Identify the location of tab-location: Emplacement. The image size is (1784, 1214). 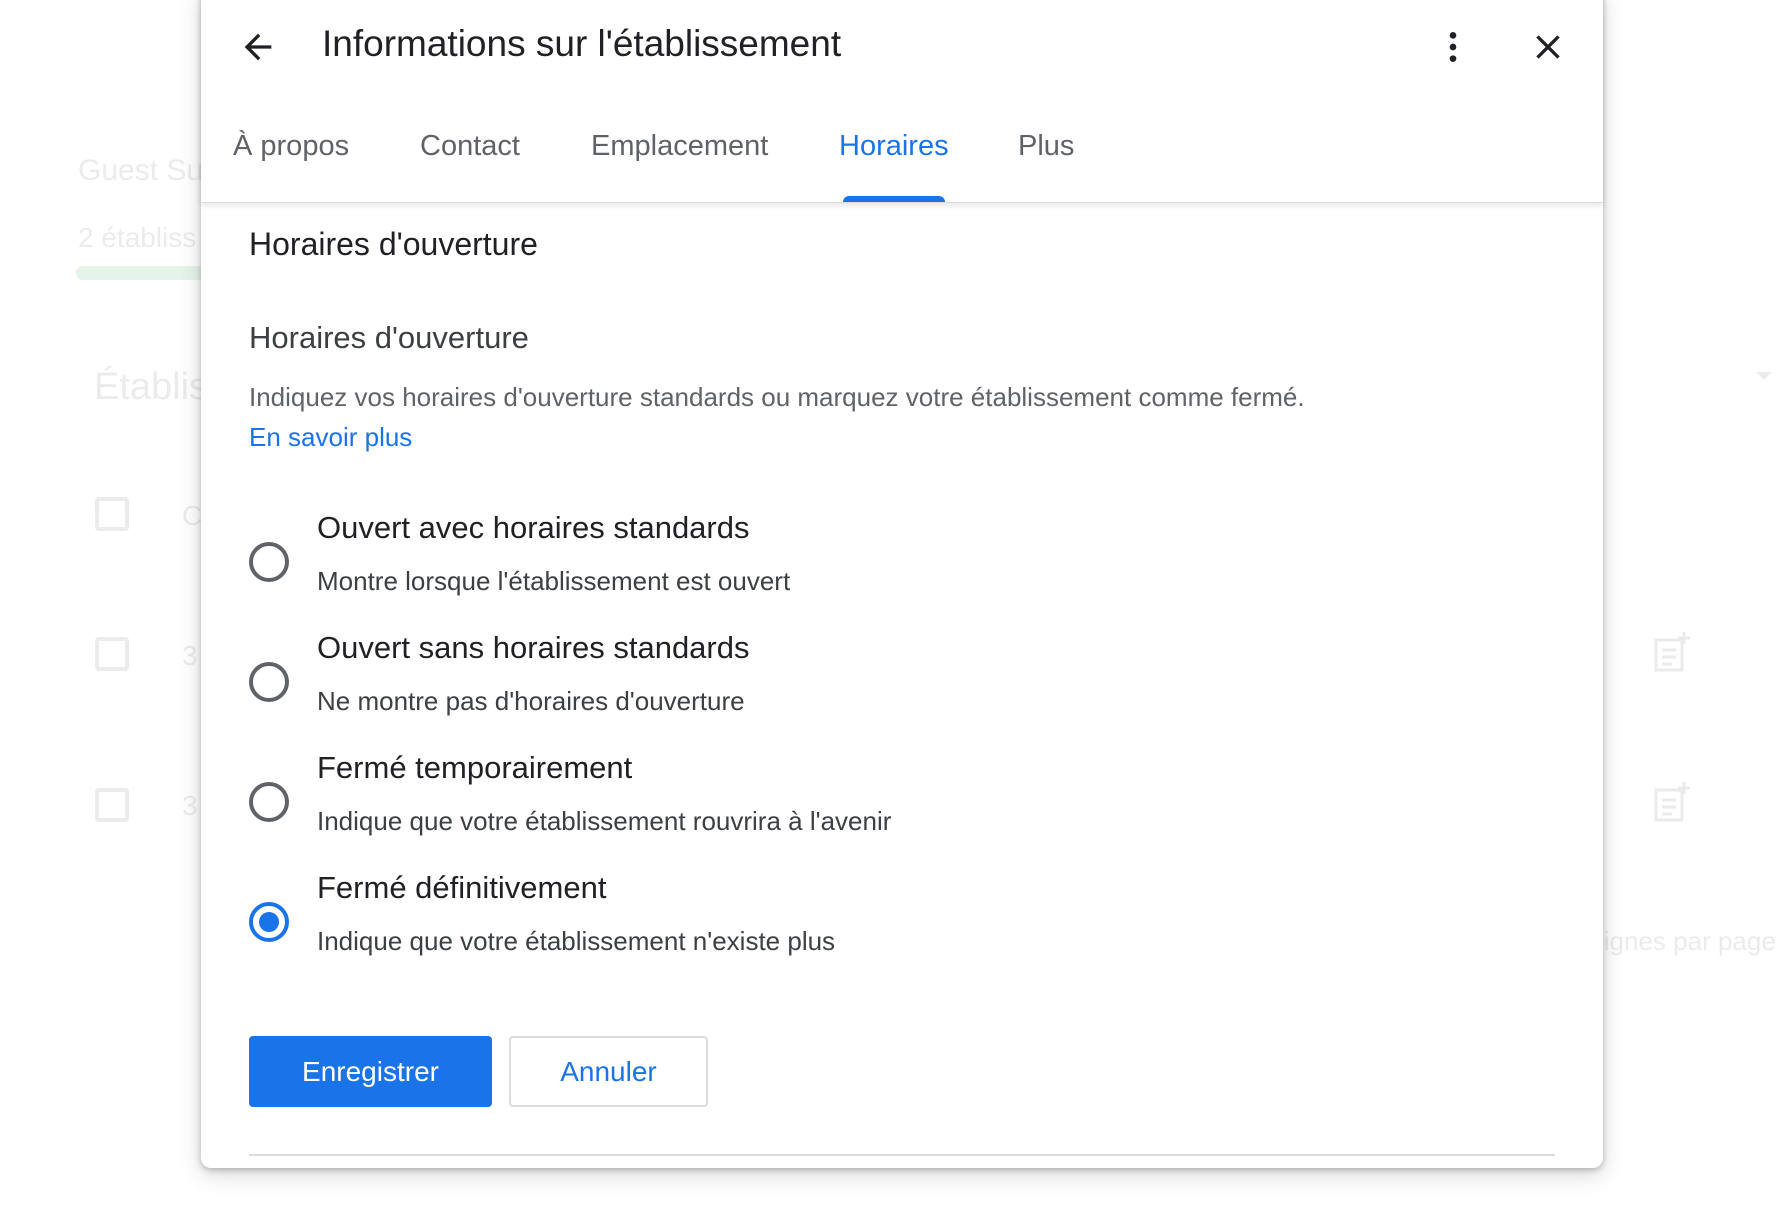
(679, 160).